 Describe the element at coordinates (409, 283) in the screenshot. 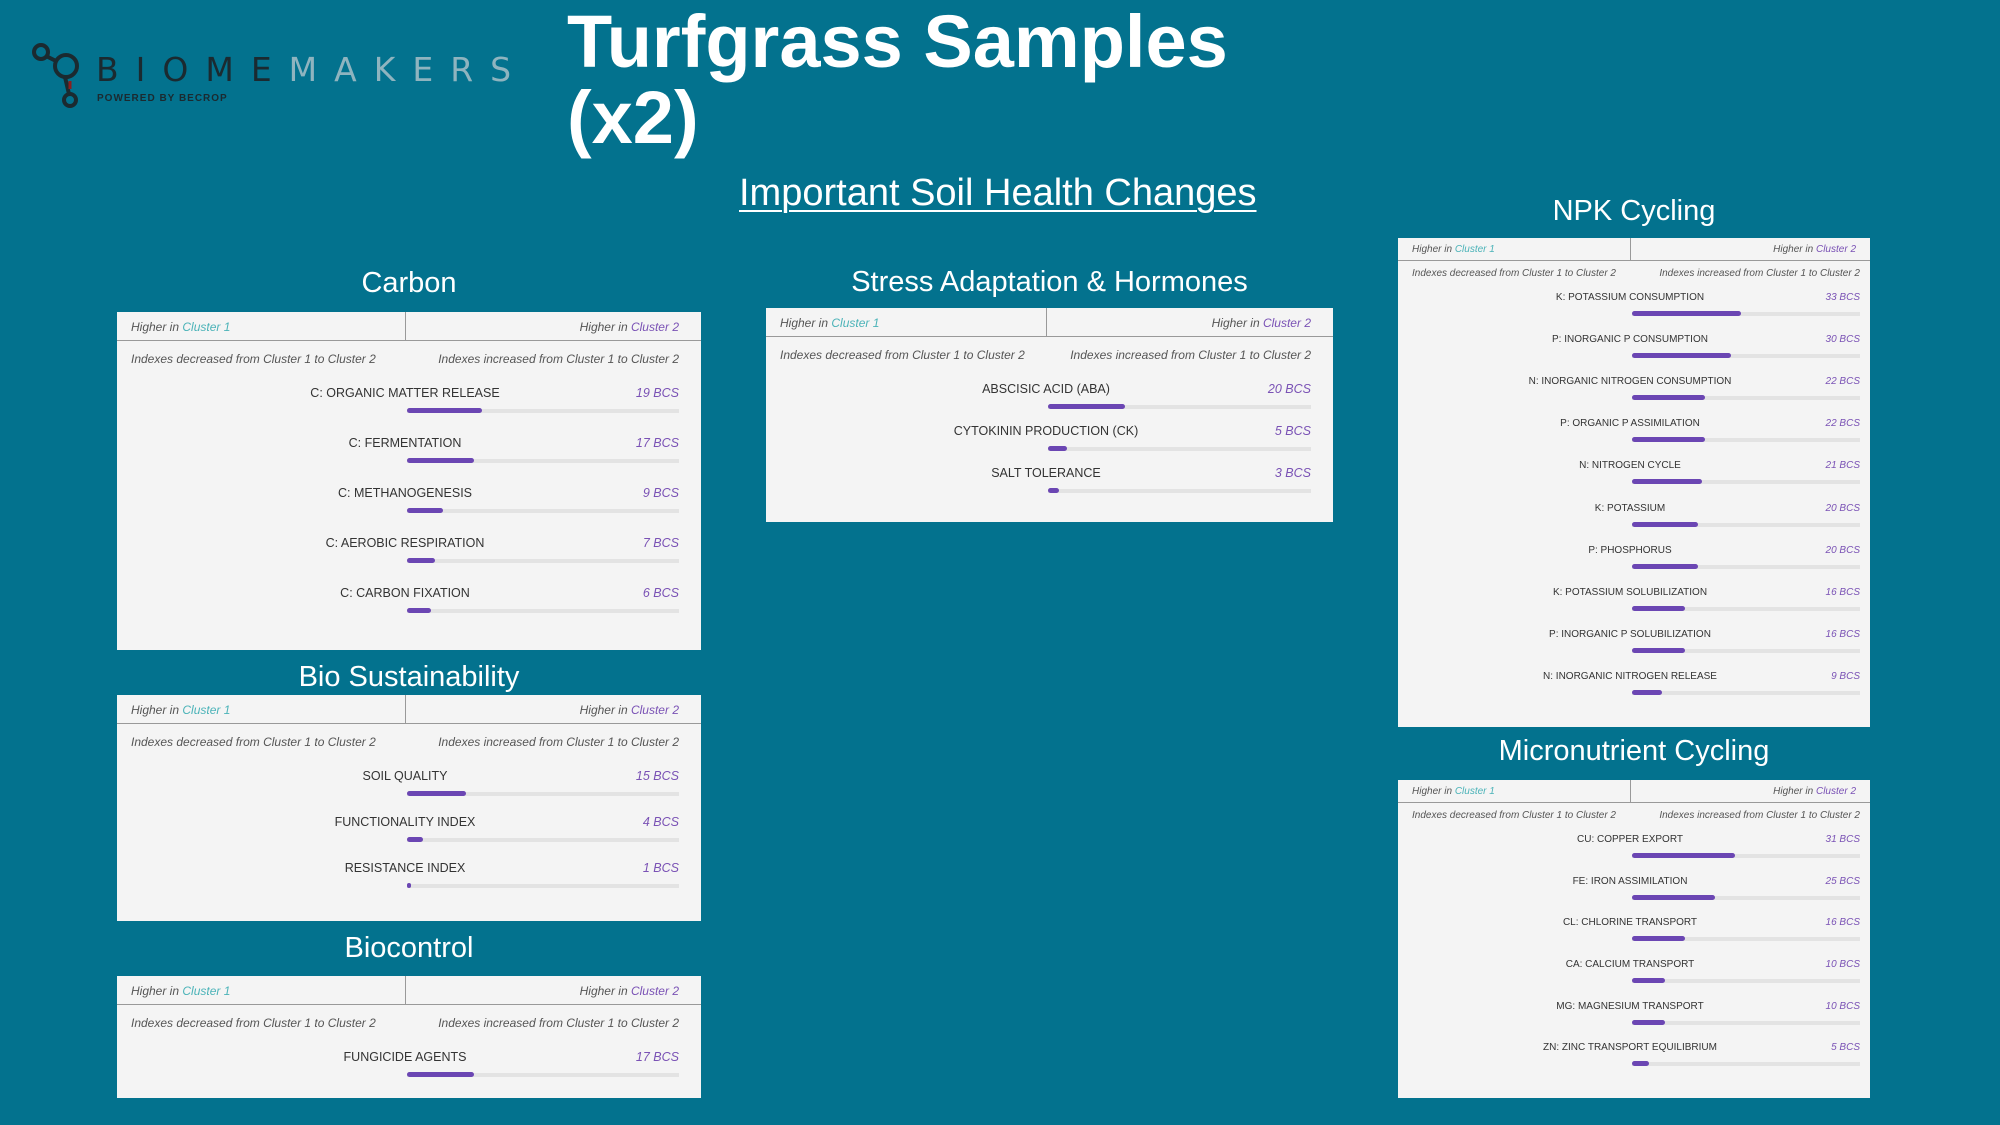

I see `carbon-title: Carbon` at that location.